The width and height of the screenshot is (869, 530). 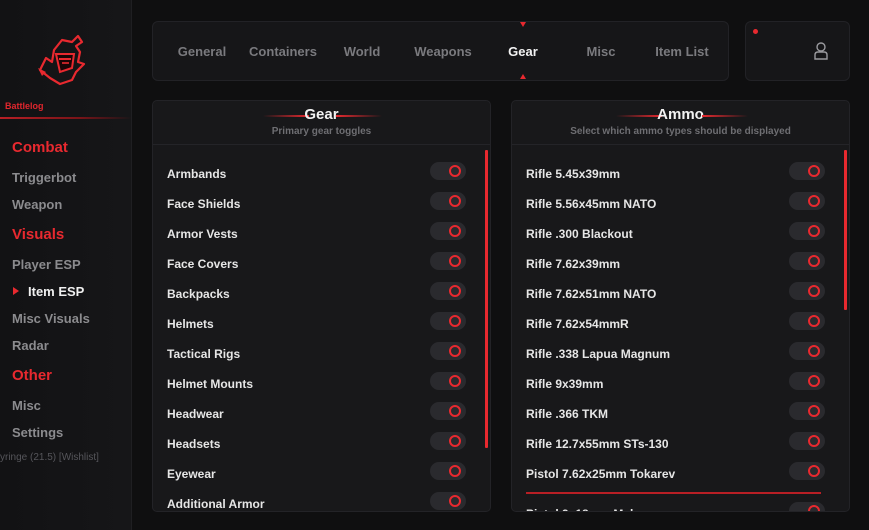 I want to click on toggle-label: Headwear, so click(x=195, y=414).